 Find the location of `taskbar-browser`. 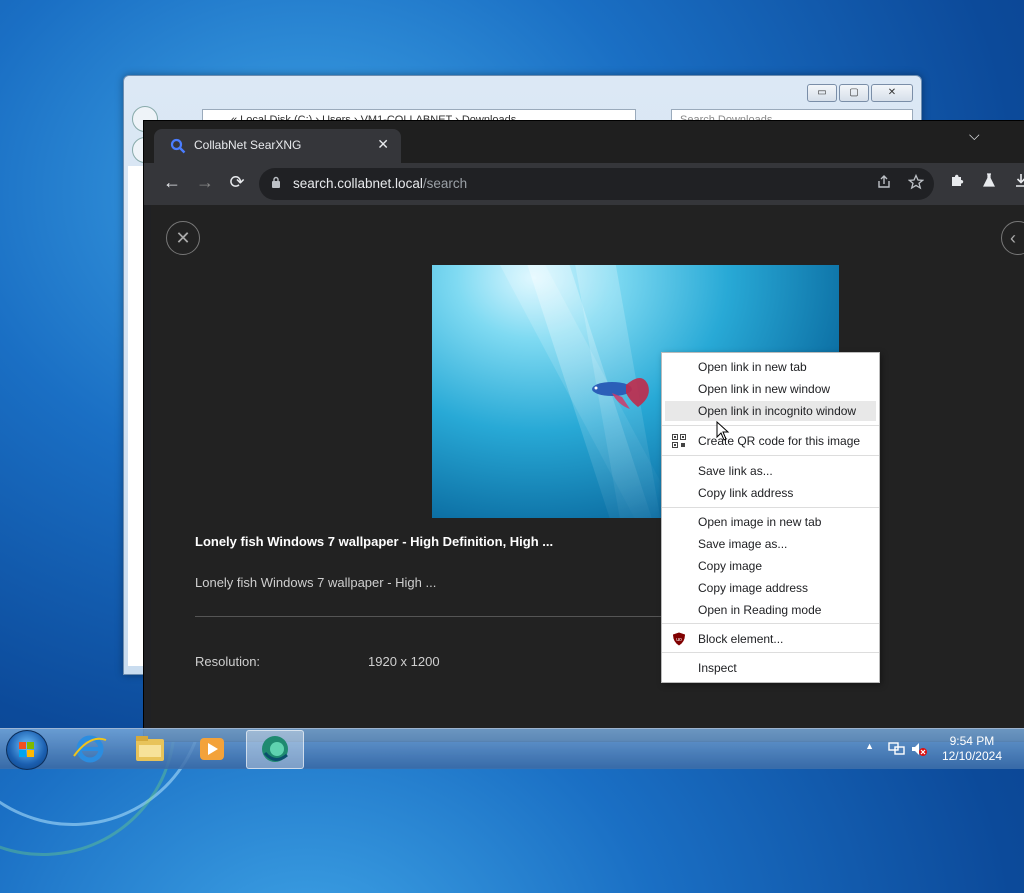

taskbar-browser is located at coordinates (275, 749).